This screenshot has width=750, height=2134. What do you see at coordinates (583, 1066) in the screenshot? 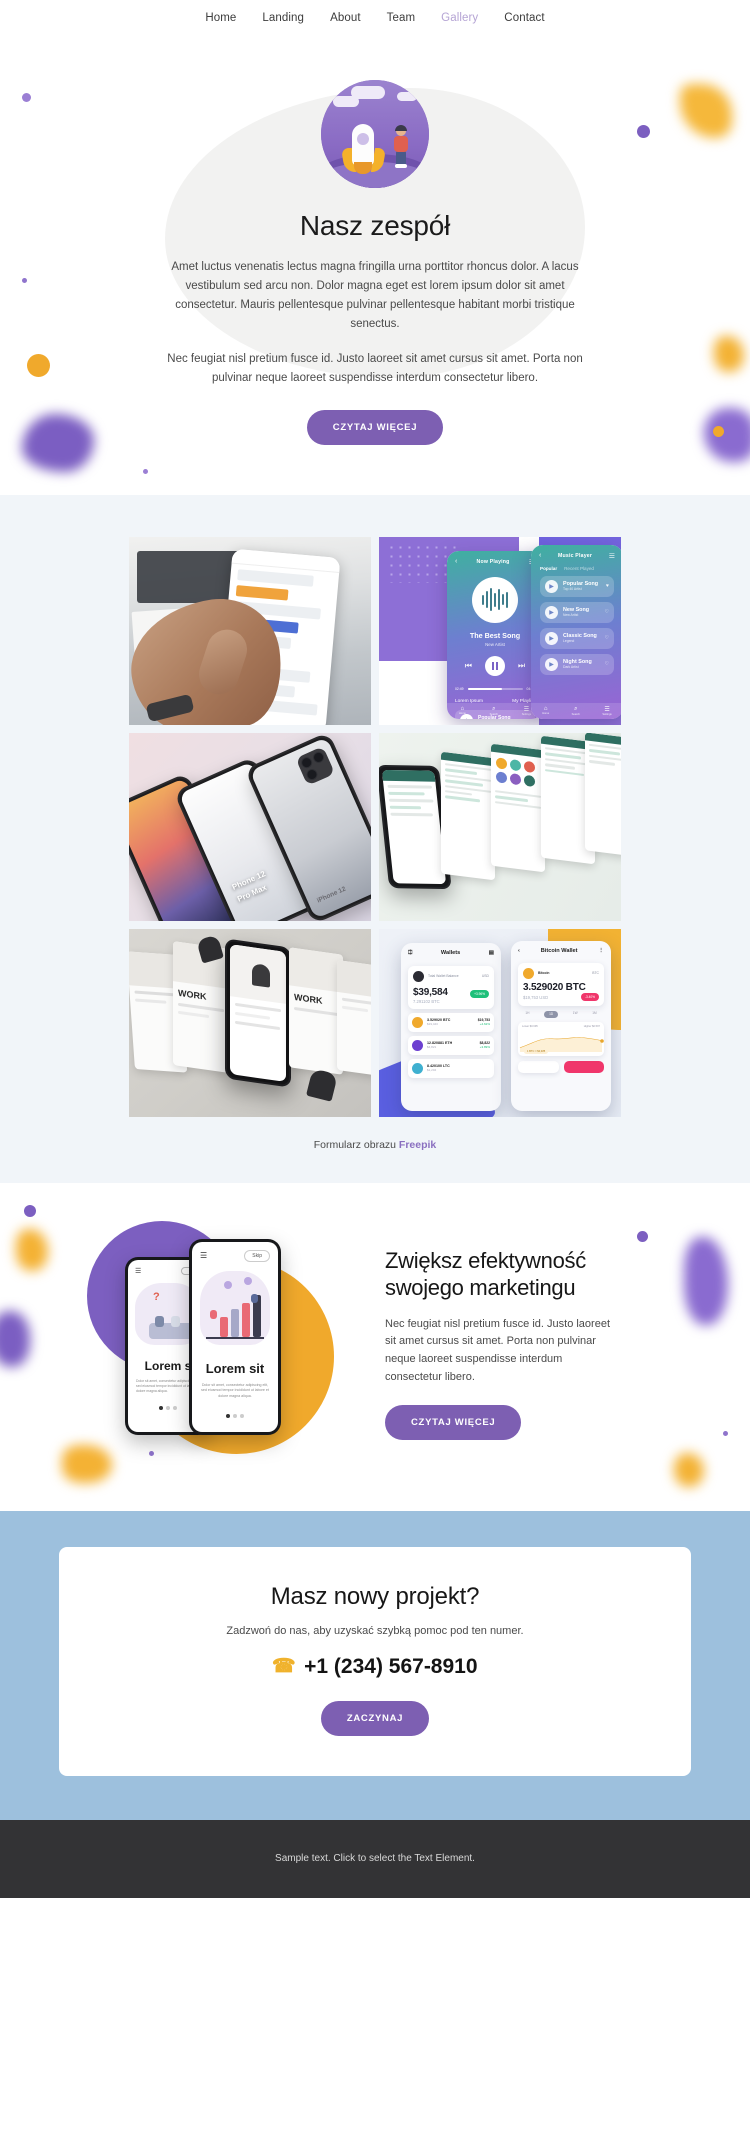
I see `receive-button` at bounding box center [583, 1066].